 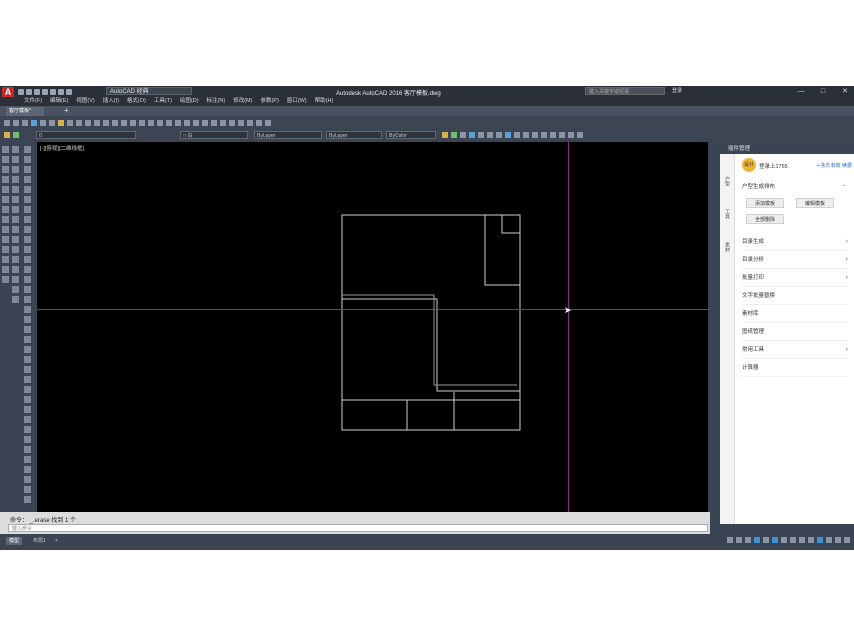 What do you see at coordinates (15, 259) in the screenshot?
I see `break-tool-icon` at bounding box center [15, 259].